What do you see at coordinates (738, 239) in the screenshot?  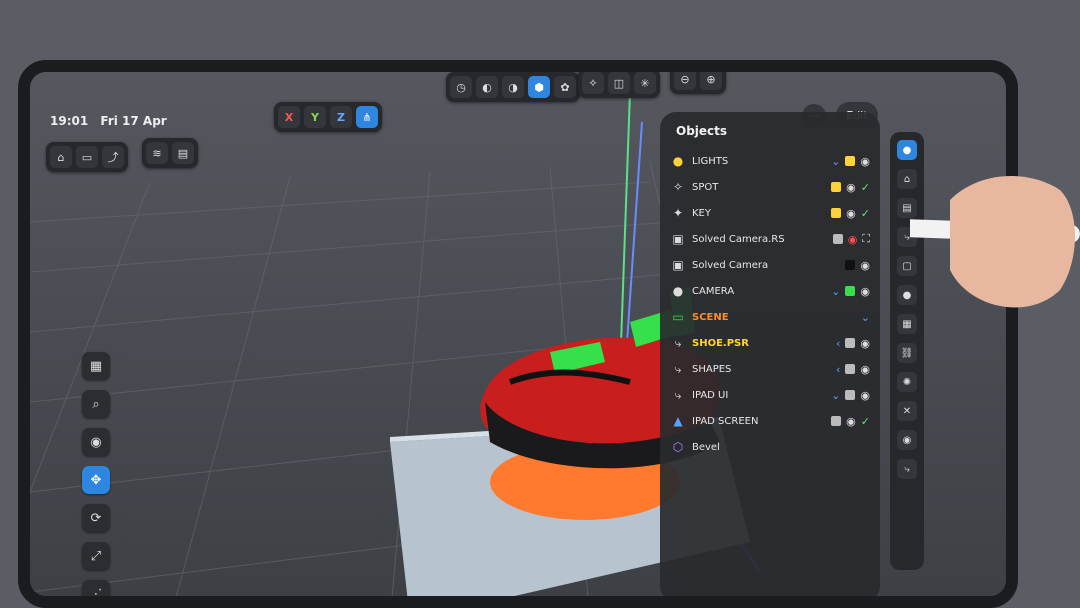 I see `object-label: Solved Camera.RS` at bounding box center [738, 239].